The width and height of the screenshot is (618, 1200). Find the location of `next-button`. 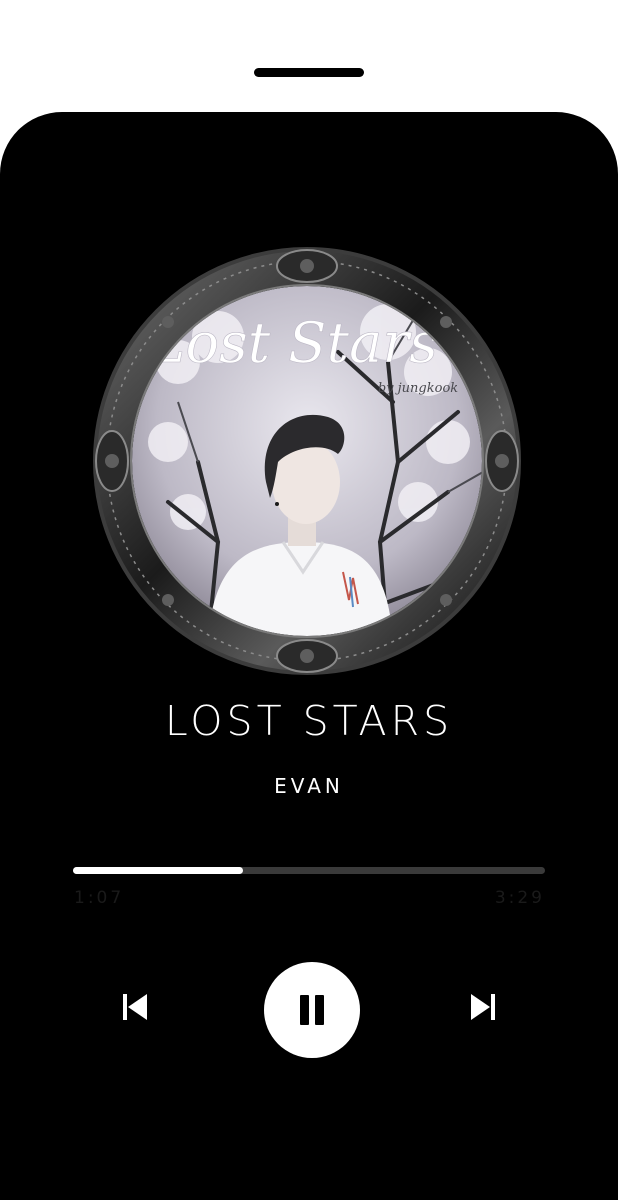

next-button is located at coordinates (483, 1007).